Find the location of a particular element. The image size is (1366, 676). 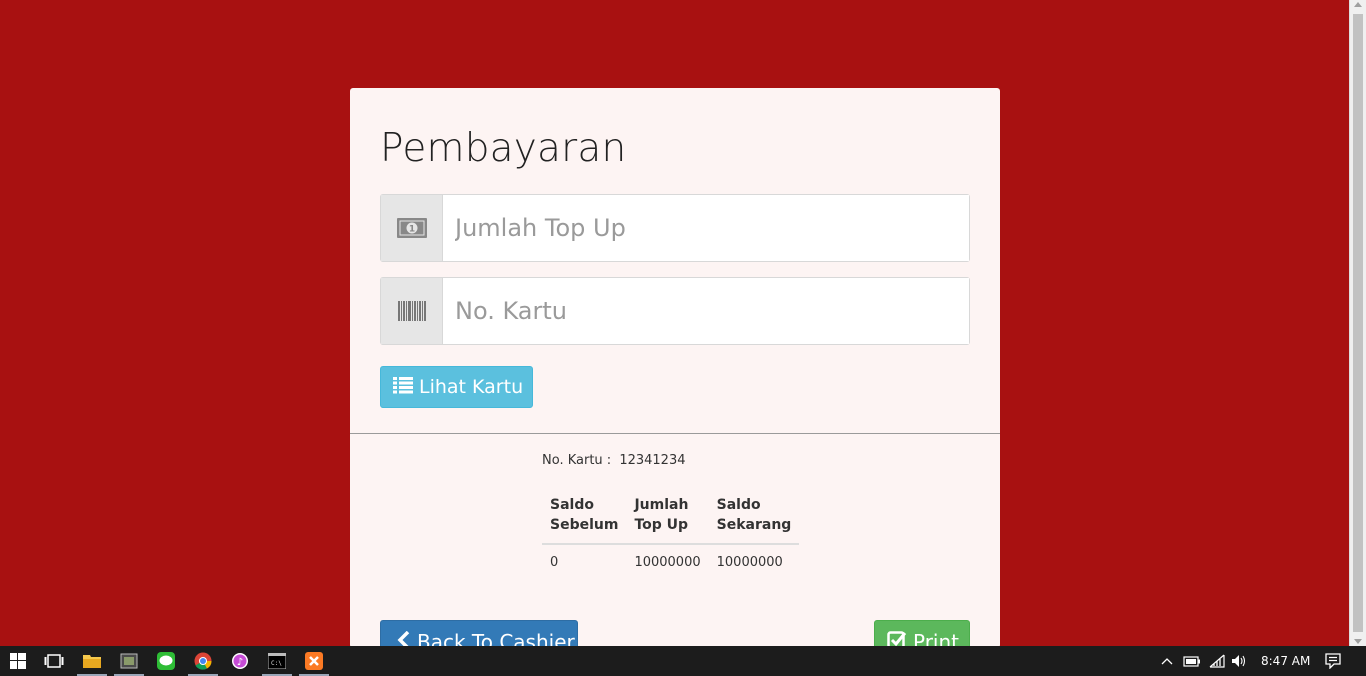

taskbar: ♪ C:\ 8:47 AM is located at coordinates (683, 661).